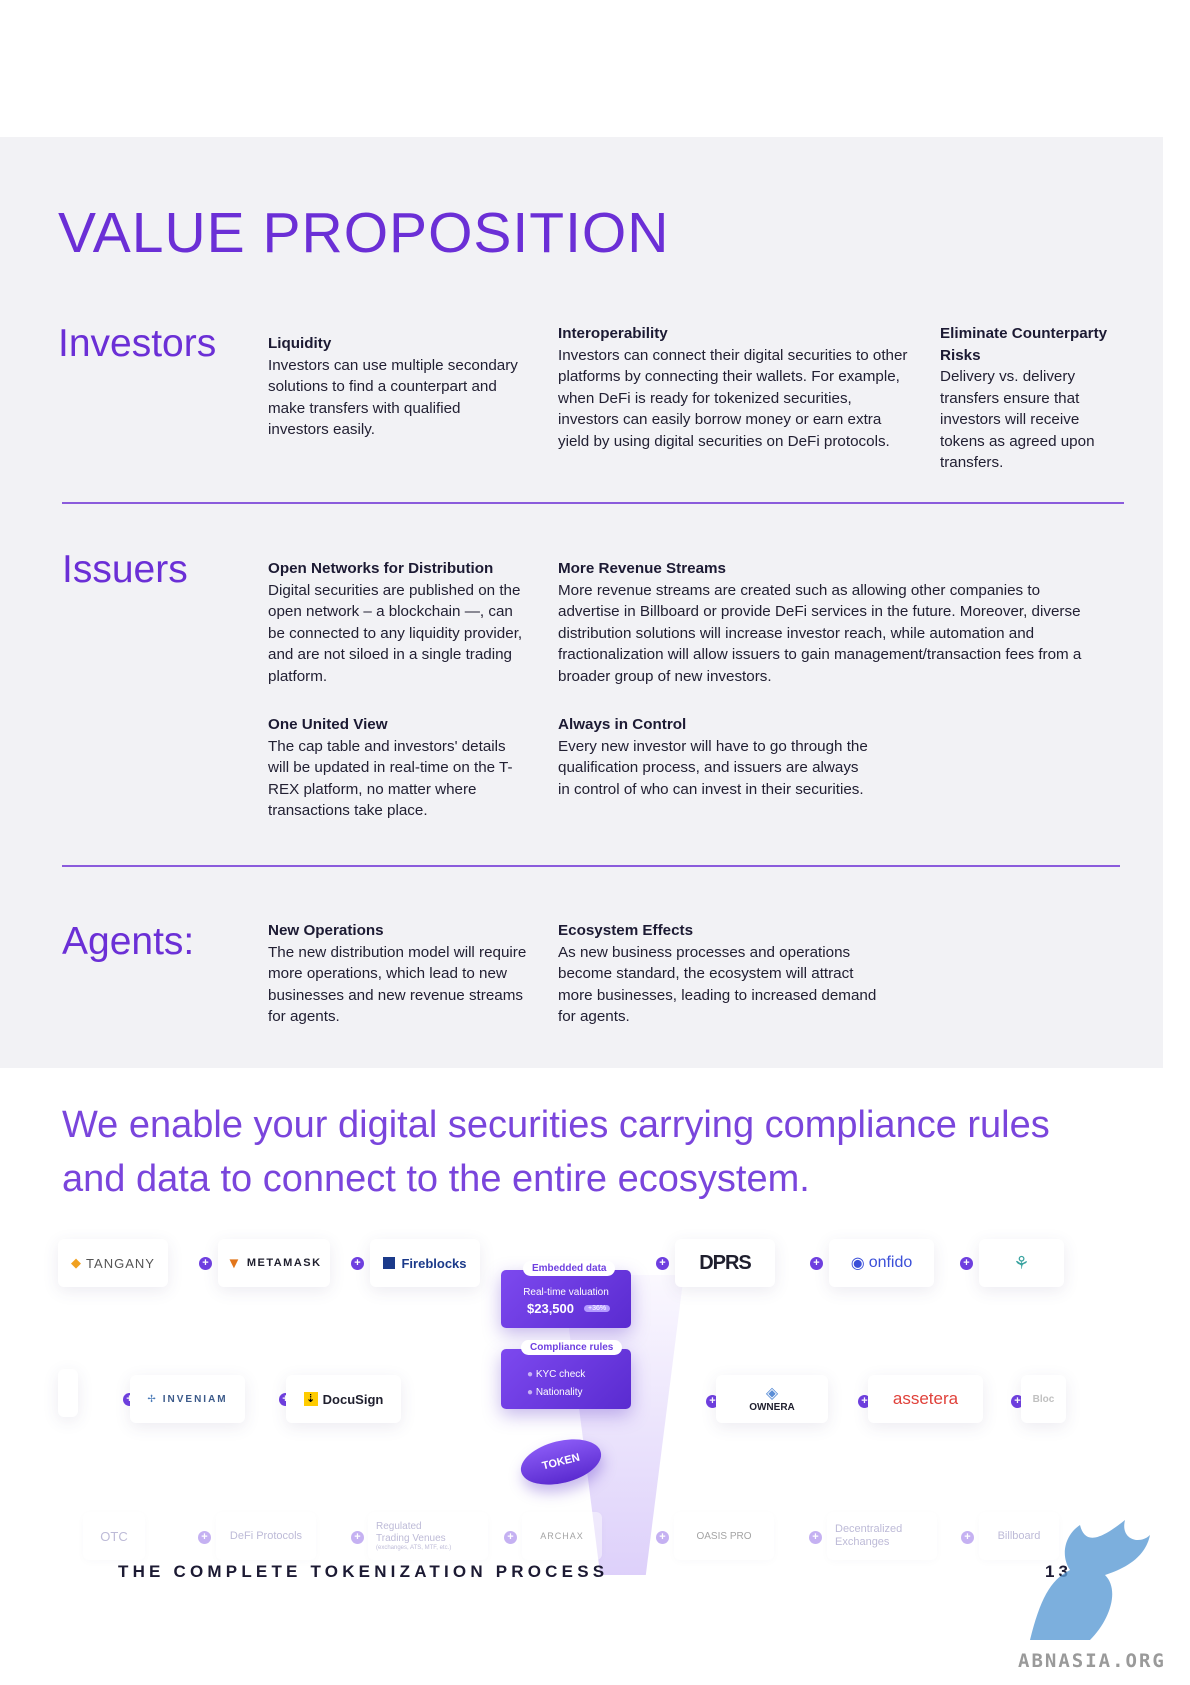 The height and width of the screenshot is (1685, 1190). I want to click on compliance-item: ● KYC check, so click(556, 1374).